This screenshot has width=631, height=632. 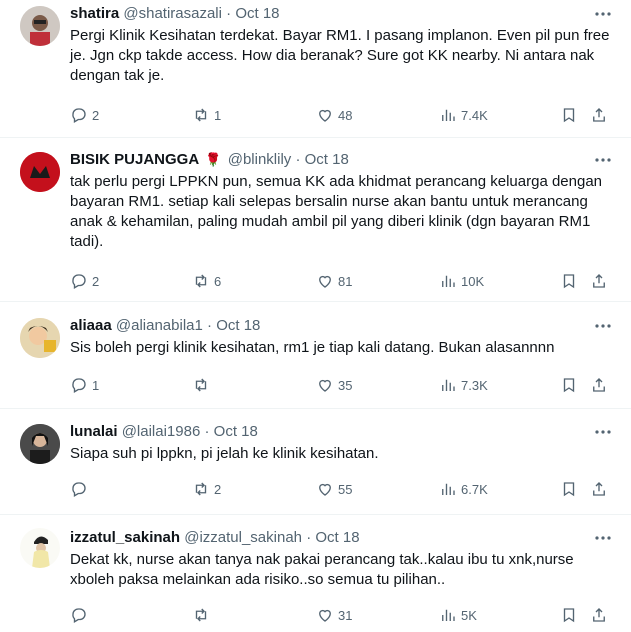 I want to click on view-count: 7.3K, so click(x=474, y=385).